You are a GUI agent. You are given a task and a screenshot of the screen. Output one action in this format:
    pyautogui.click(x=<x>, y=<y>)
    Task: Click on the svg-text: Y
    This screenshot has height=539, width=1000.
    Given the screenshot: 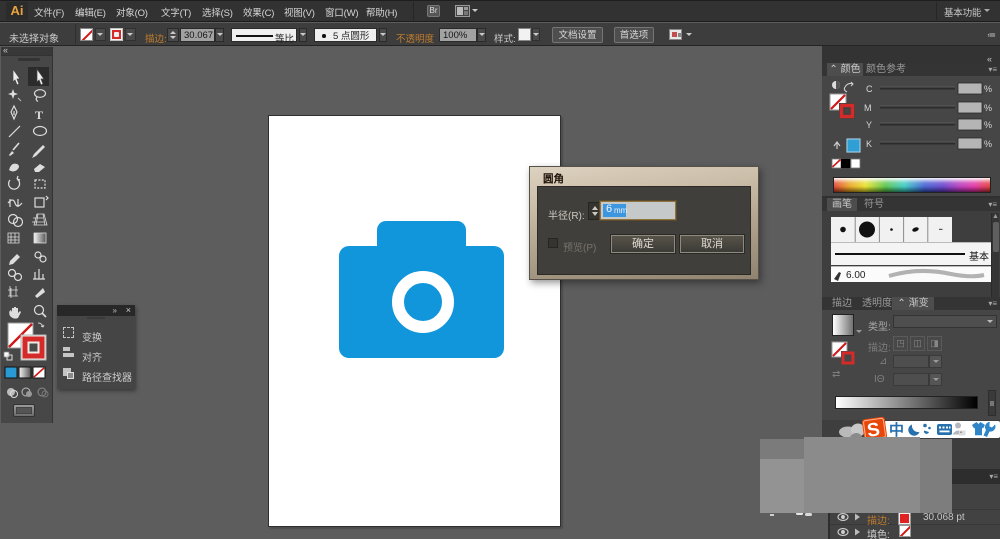 What is the action you would take?
    pyautogui.click(x=869, y=125)
    